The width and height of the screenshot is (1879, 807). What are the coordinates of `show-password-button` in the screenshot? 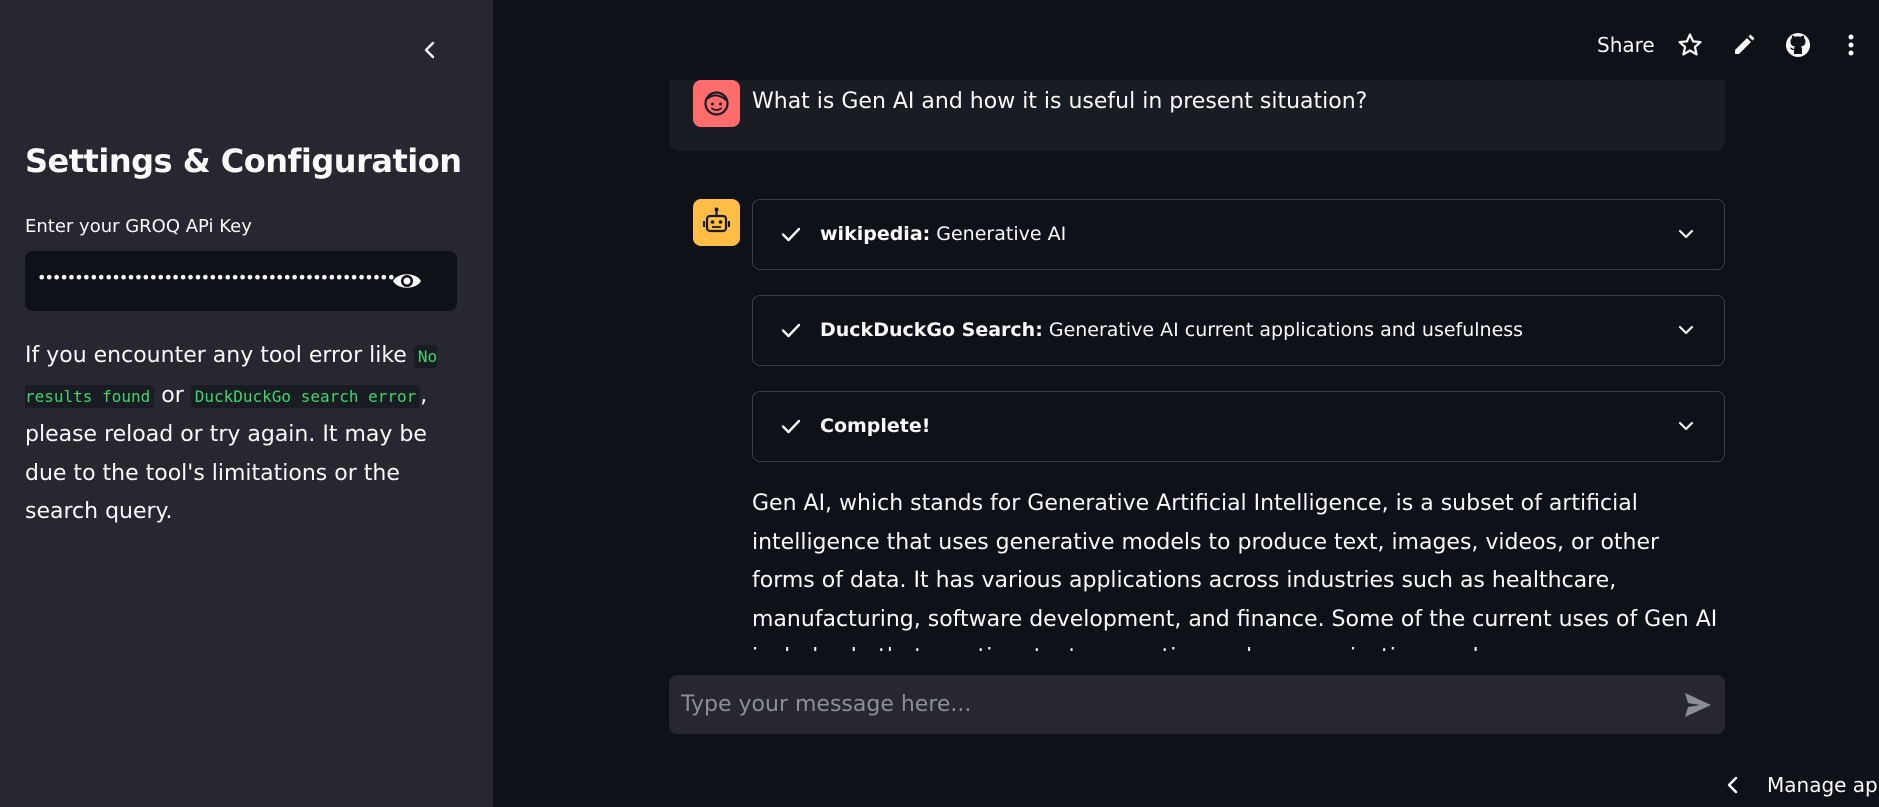 It's located at (407, 281).